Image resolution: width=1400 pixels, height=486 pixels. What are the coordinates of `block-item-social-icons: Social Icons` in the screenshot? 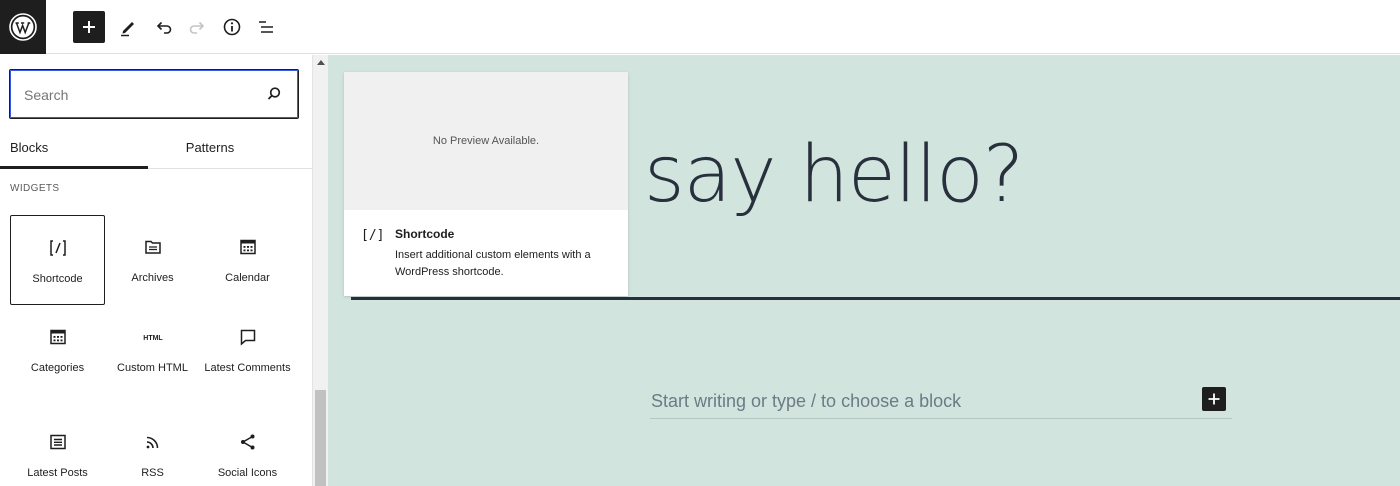 It's located at (247, 448).